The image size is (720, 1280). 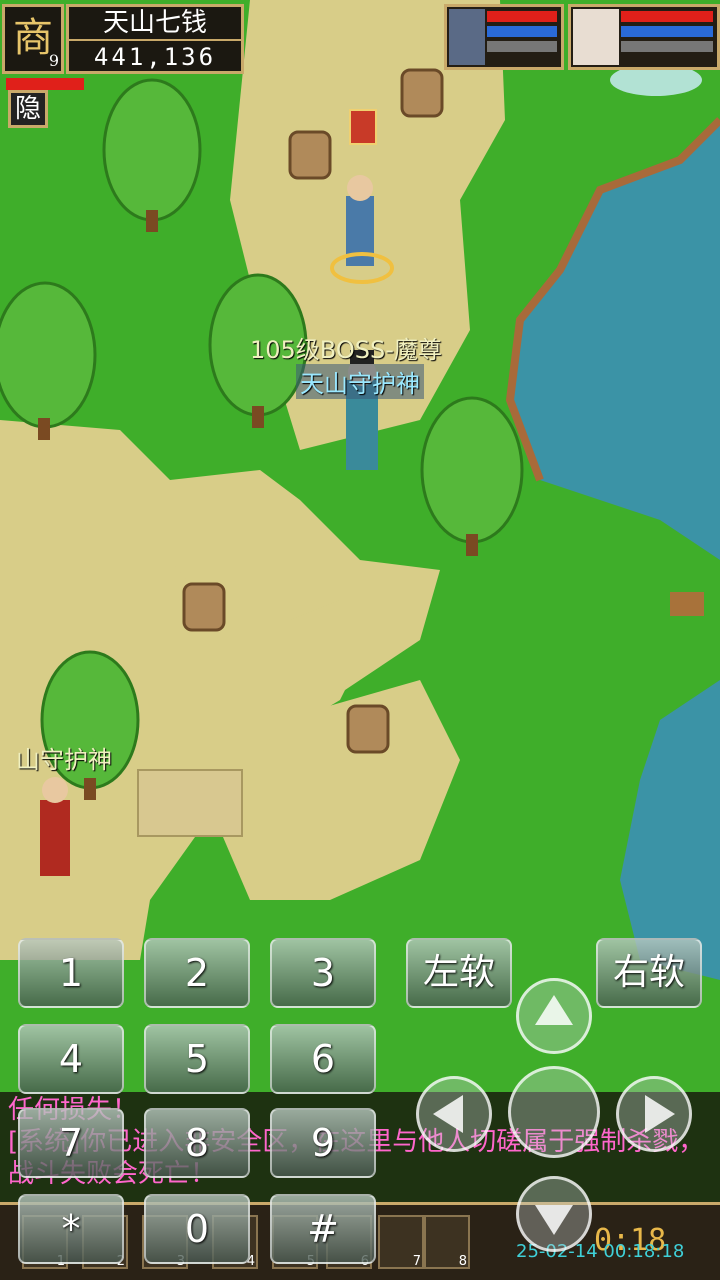 I want to click on guardian-npc, so click(x=55, y=826).